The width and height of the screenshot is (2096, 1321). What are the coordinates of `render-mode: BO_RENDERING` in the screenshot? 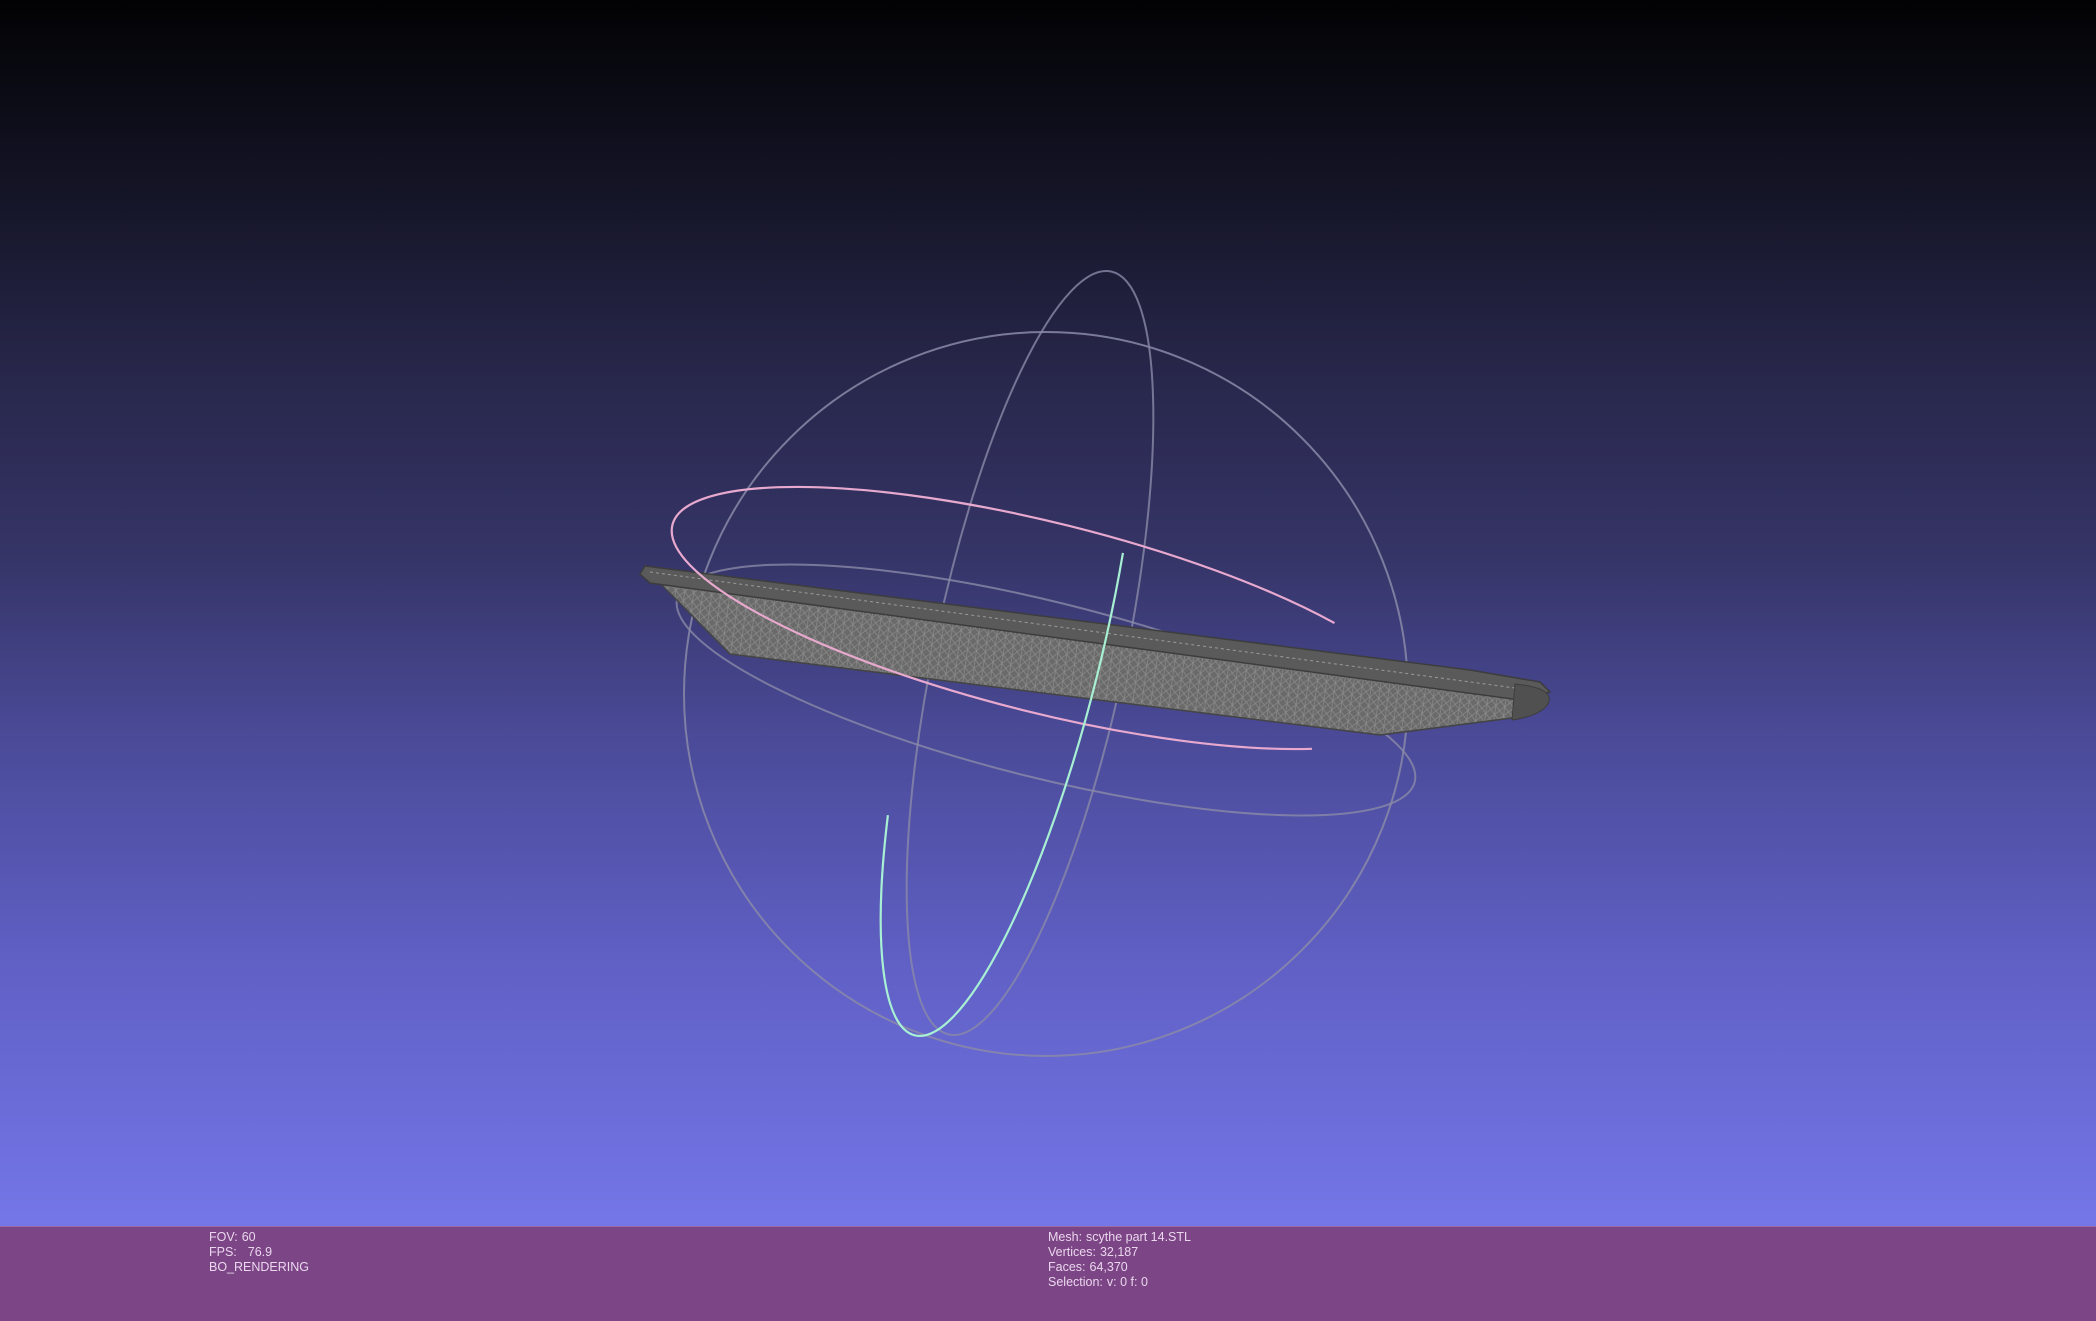 It's located at (259, 1267).